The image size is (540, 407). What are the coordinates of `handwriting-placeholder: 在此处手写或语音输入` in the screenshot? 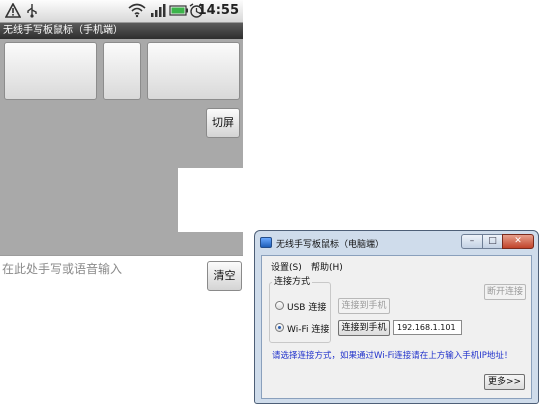 It's located at (62, 269).